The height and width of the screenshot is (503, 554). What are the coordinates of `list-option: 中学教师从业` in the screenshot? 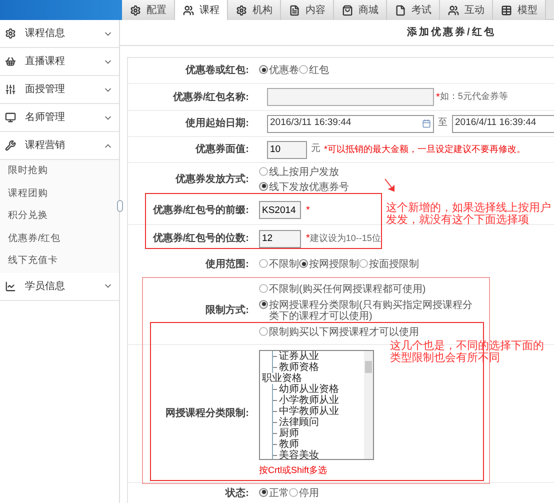 It's located at (309, 411).